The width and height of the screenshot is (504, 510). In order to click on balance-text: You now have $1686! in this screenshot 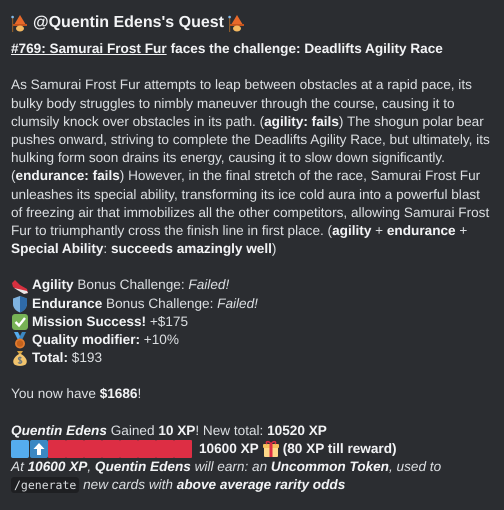, I will do `click(76, 394)`.